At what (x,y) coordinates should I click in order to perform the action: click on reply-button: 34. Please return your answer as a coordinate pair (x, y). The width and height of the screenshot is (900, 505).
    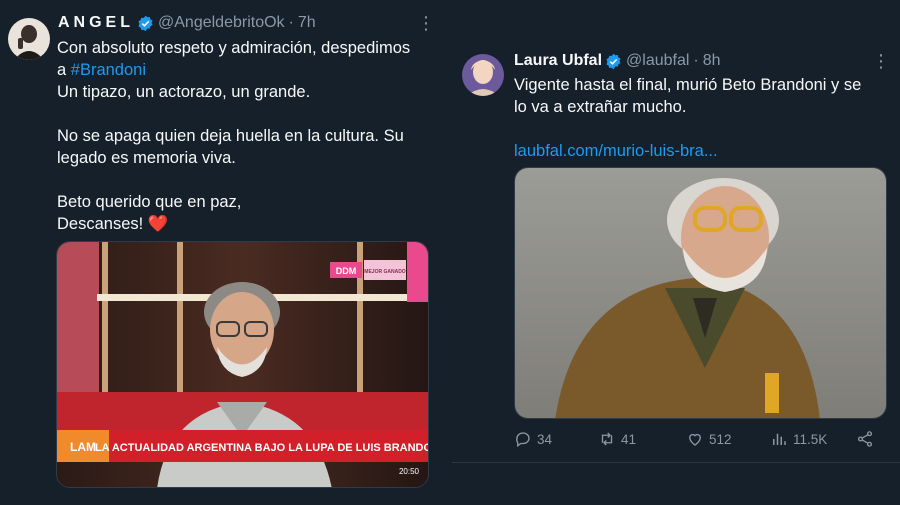
    Looking at the image, I should click on (533, 439).